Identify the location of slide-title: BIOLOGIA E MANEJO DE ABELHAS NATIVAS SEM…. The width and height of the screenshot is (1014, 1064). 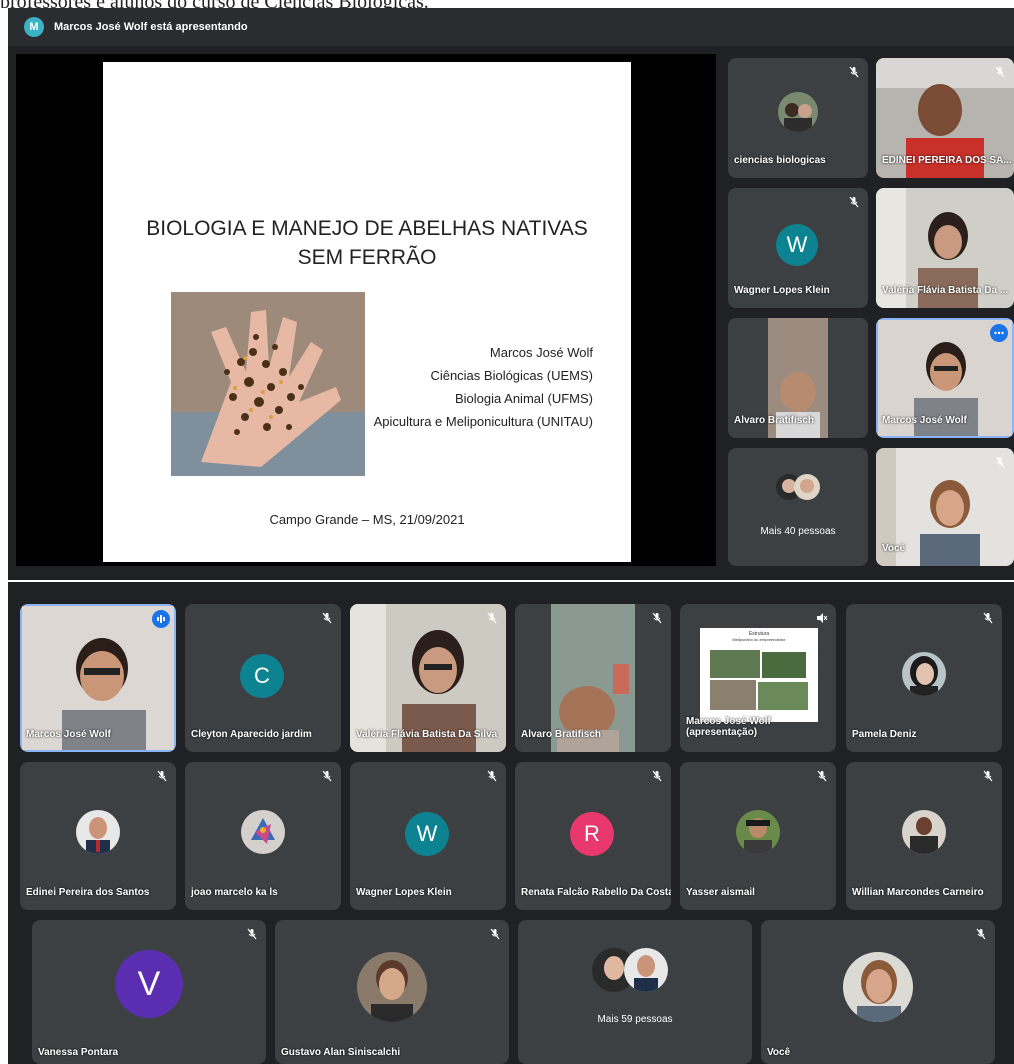
(367, 243).